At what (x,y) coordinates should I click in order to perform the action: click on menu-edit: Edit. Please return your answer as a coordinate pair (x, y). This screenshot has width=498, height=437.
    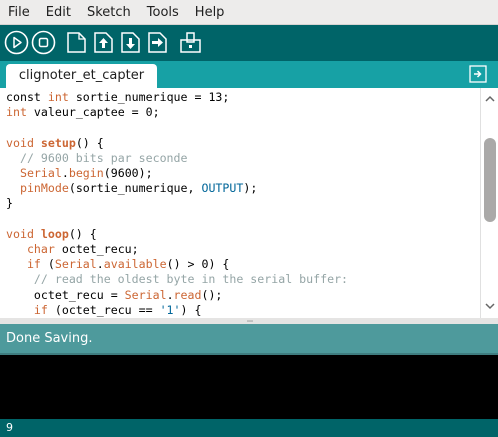
    Looking at the image, I should click on (58, 12).